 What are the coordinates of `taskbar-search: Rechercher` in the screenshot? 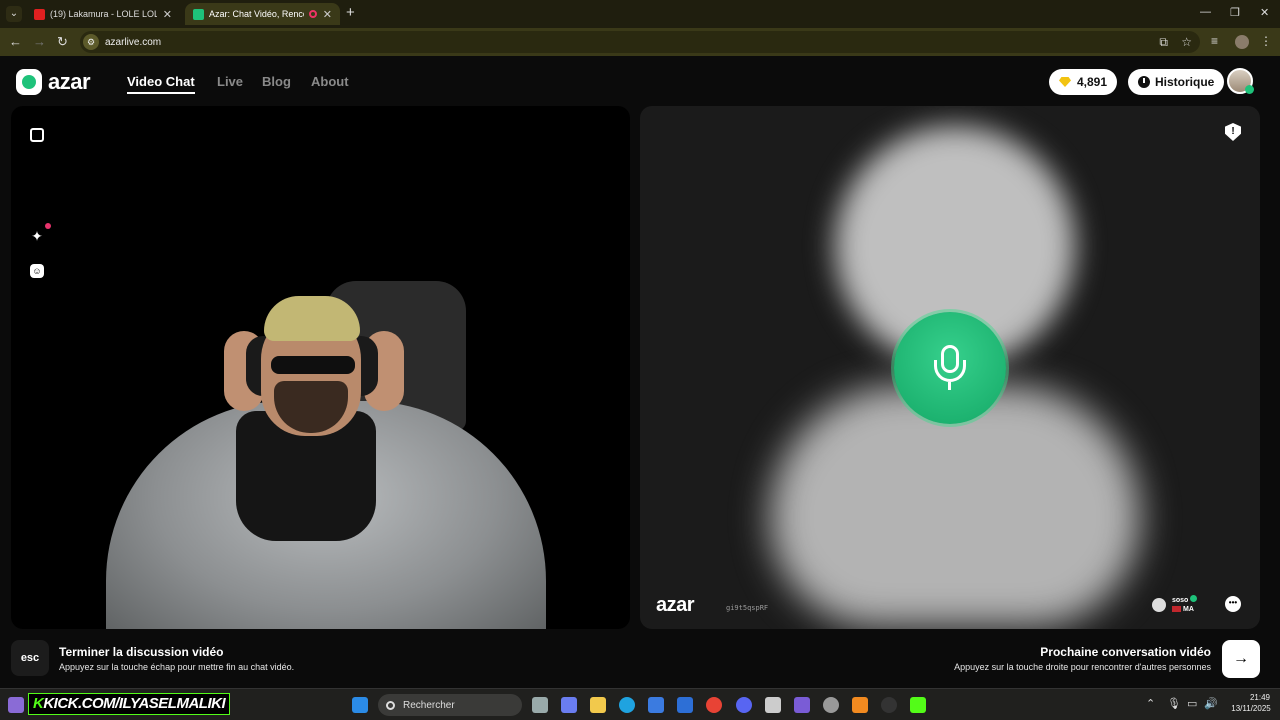 It's located at (450, 705).